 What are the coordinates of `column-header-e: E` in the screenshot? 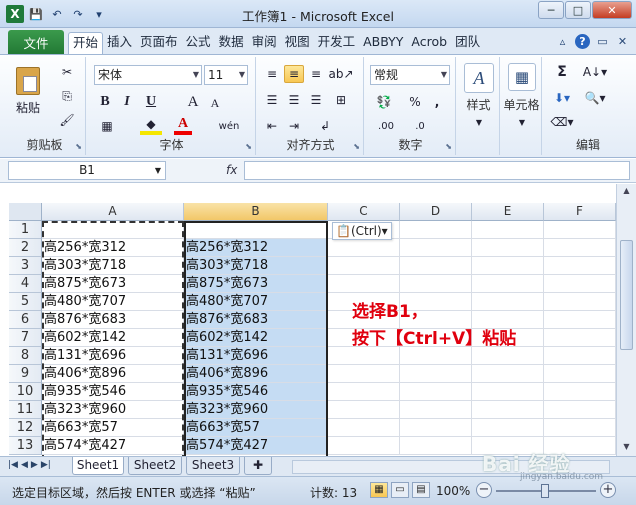 It's located at (508, 212).